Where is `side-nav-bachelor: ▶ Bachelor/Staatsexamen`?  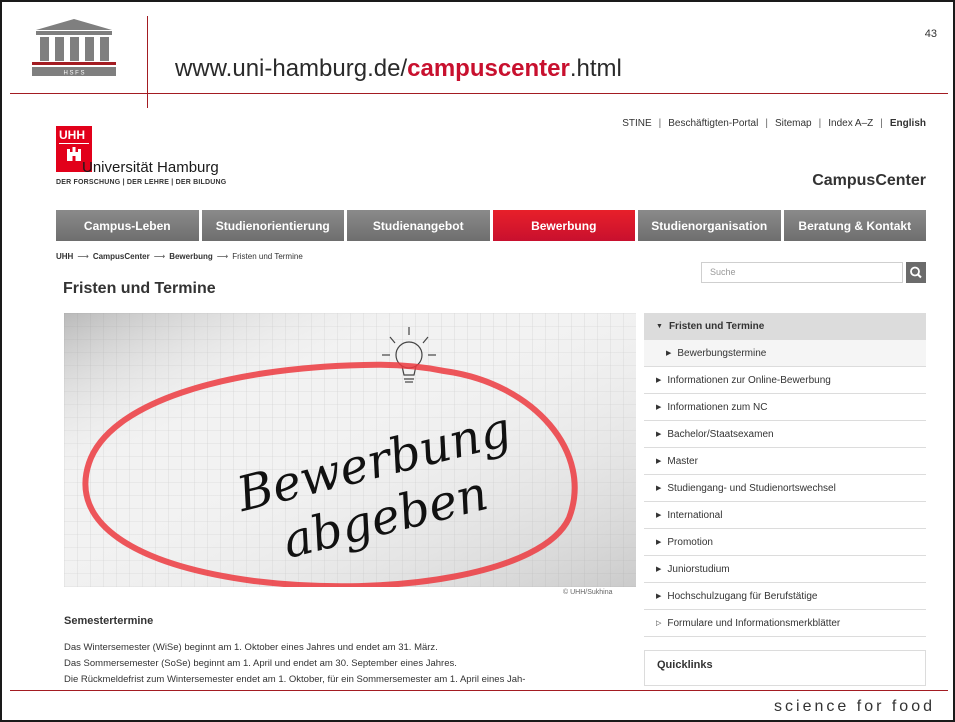
side-nav-bachelor: ▶ Bachelor/Staatsexamen is located at coordinates (785, 434).